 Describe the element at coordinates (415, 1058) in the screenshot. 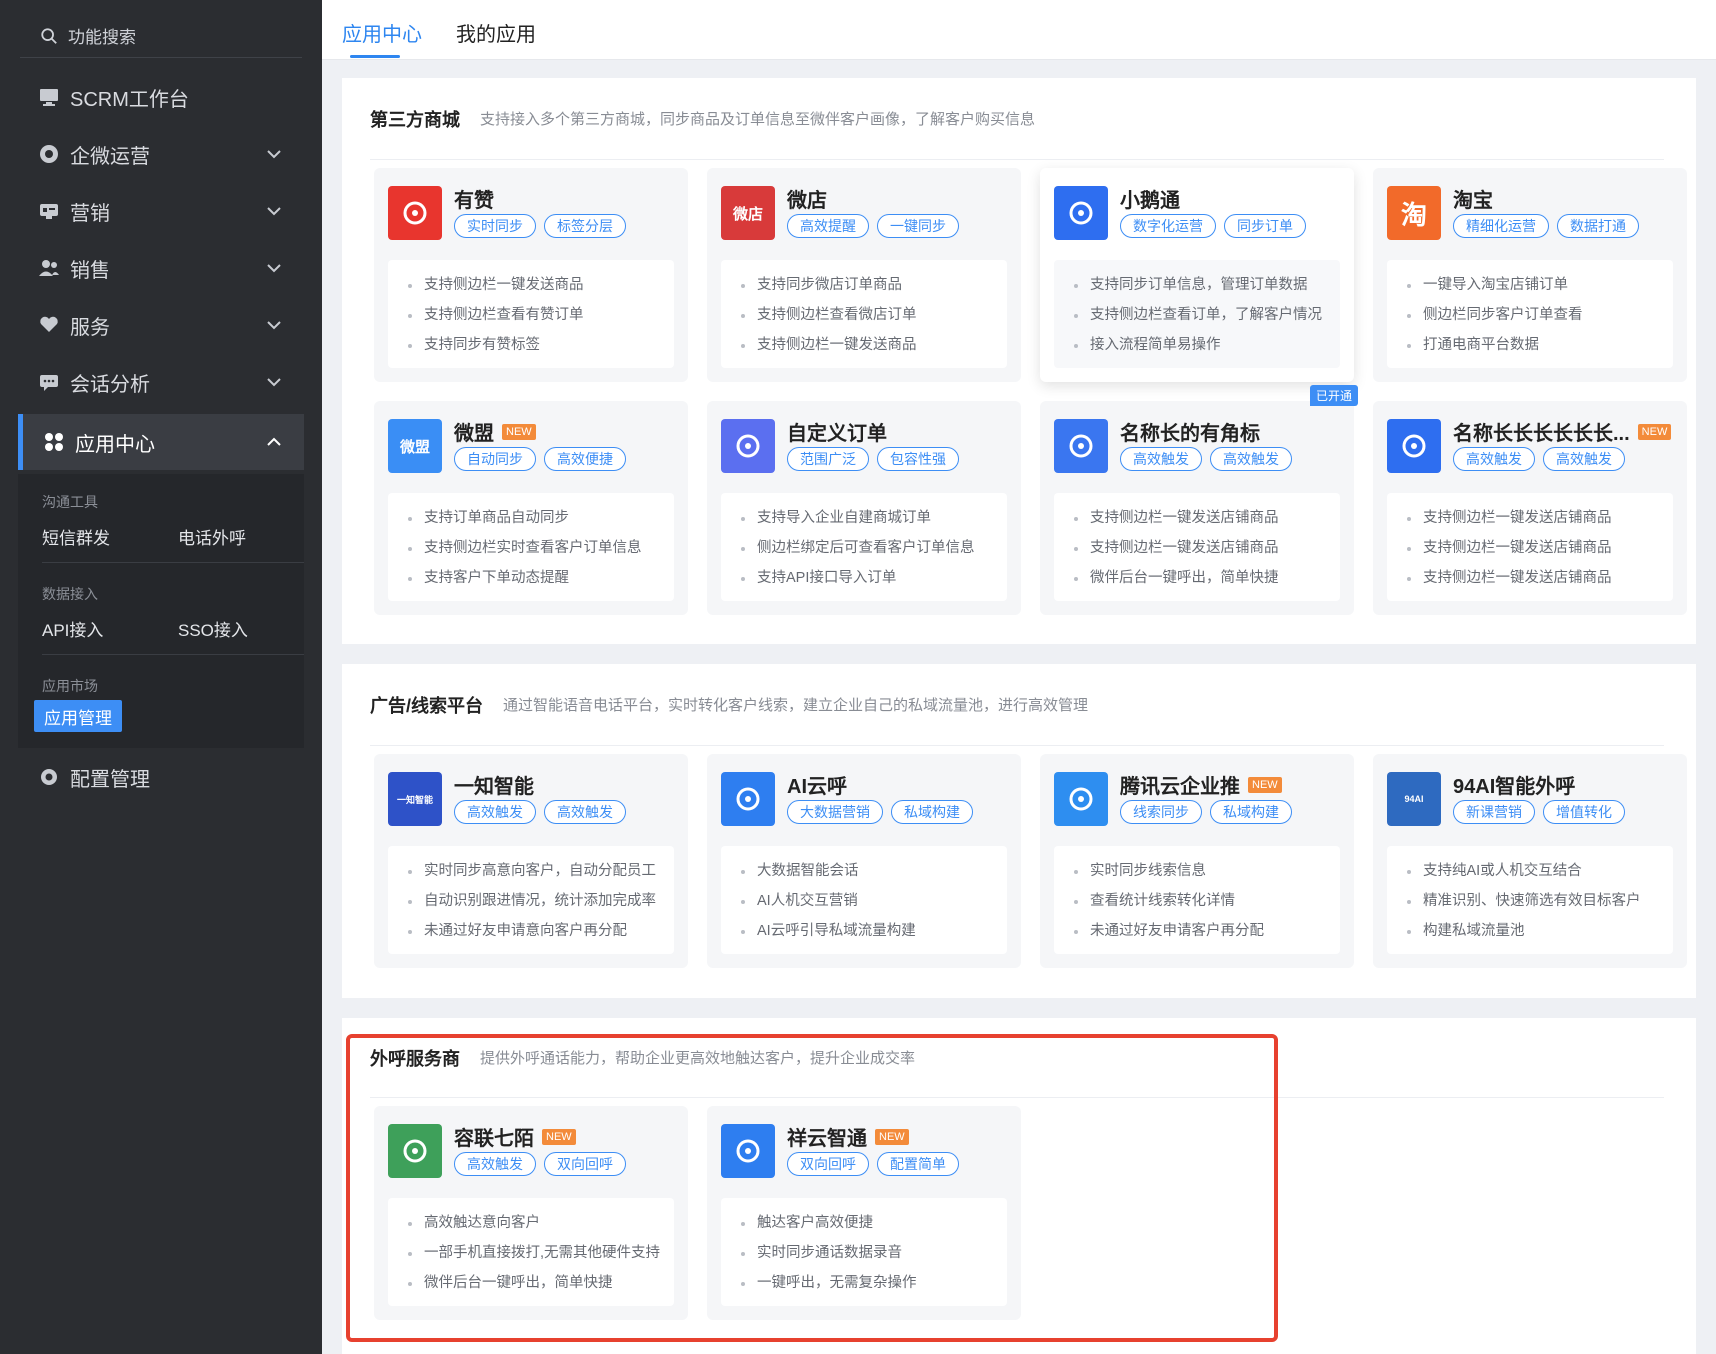

I see `section-title: 外呼服务商` at that location.